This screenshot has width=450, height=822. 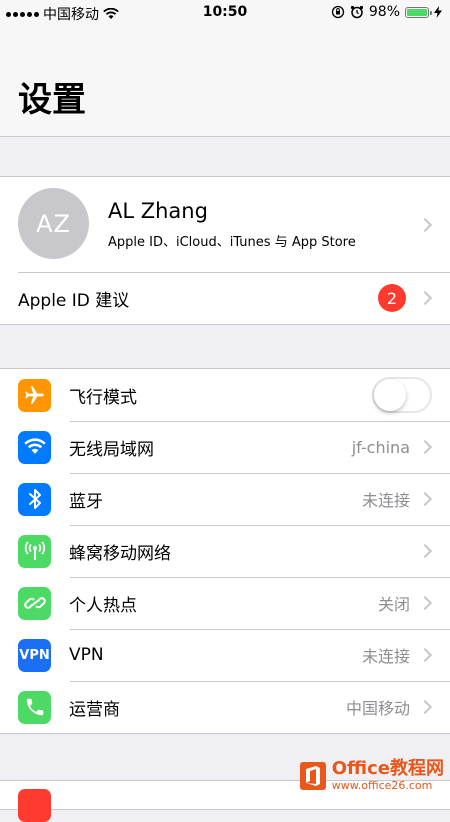 I want to click on watermark: Office教程网 www.office26.com, so click(x=371, y=775).